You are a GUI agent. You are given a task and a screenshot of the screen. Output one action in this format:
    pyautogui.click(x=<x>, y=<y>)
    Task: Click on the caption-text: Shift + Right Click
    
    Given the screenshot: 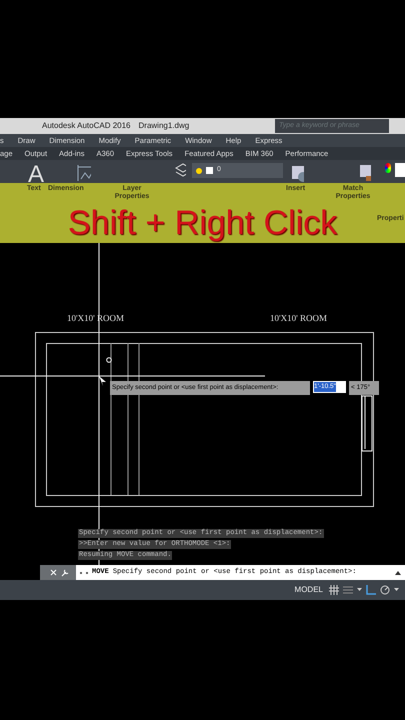 What is the action you would take?
    pyautogui.click(x=203, y=223)
    